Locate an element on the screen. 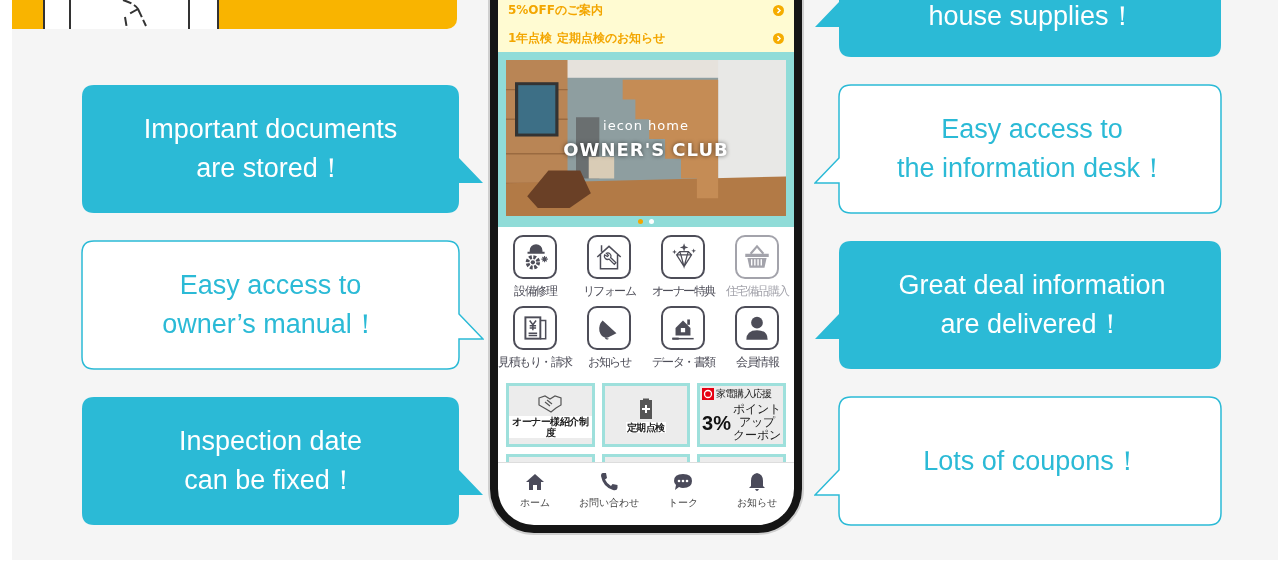  nav-tab: トーク is located at coordinates (683, 490).